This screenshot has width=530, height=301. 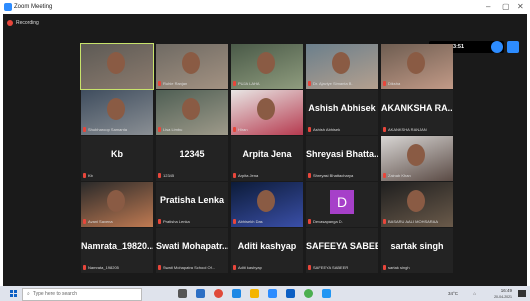 I want to click on participant-tile: Ashish Abhisek Ashish Abhisek, so click(x=342, y=112).